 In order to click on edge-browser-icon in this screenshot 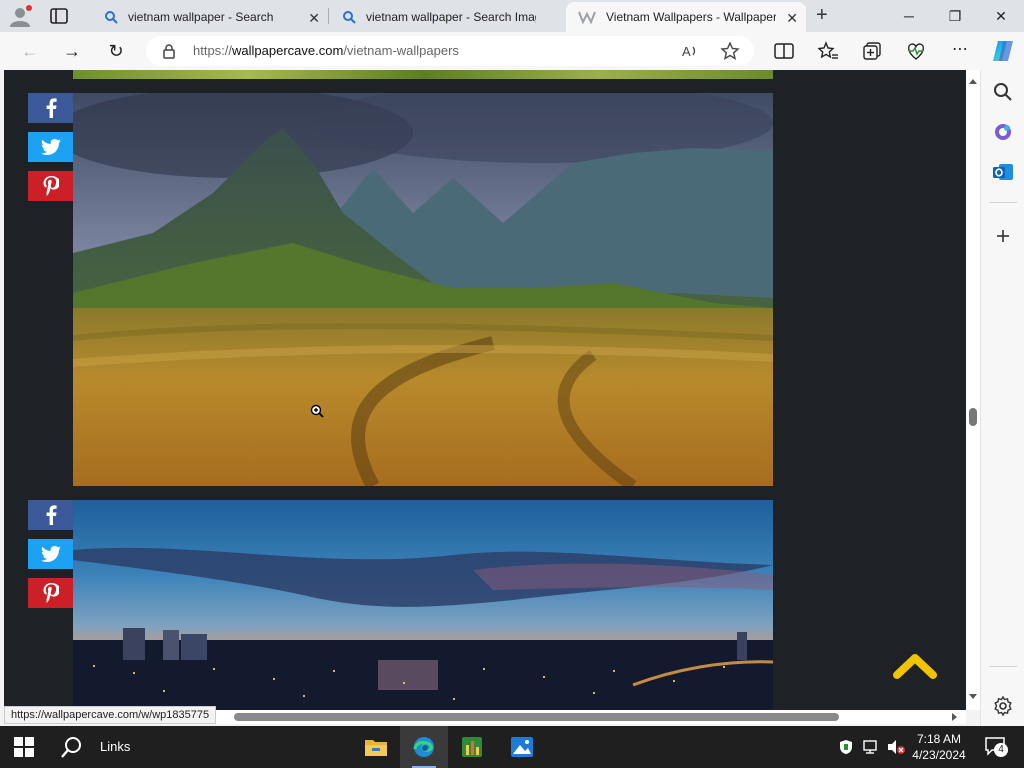, I will do `click(423, 747)`.